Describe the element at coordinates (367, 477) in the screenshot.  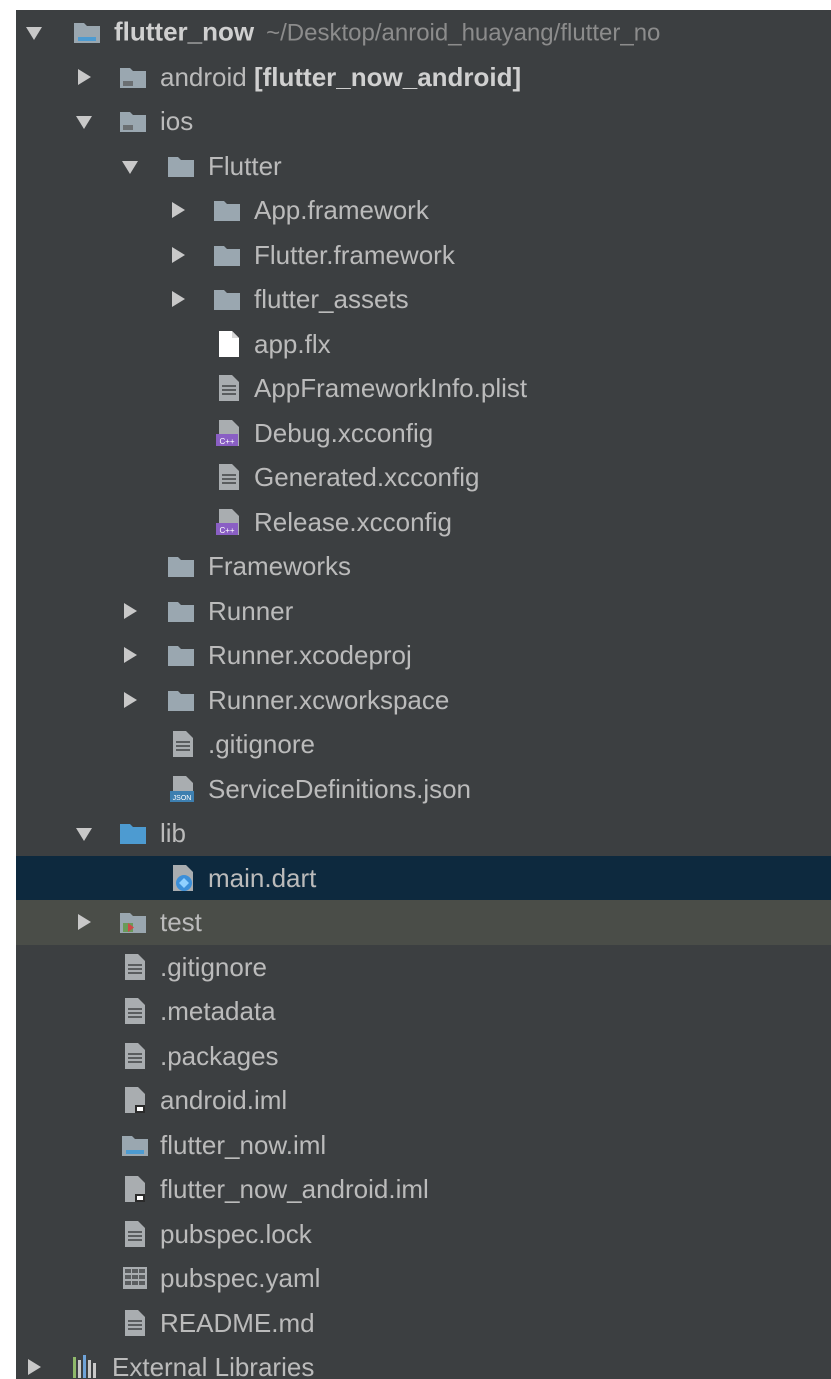
I see `tree-item-label: Generated.xcconfig` at that location.